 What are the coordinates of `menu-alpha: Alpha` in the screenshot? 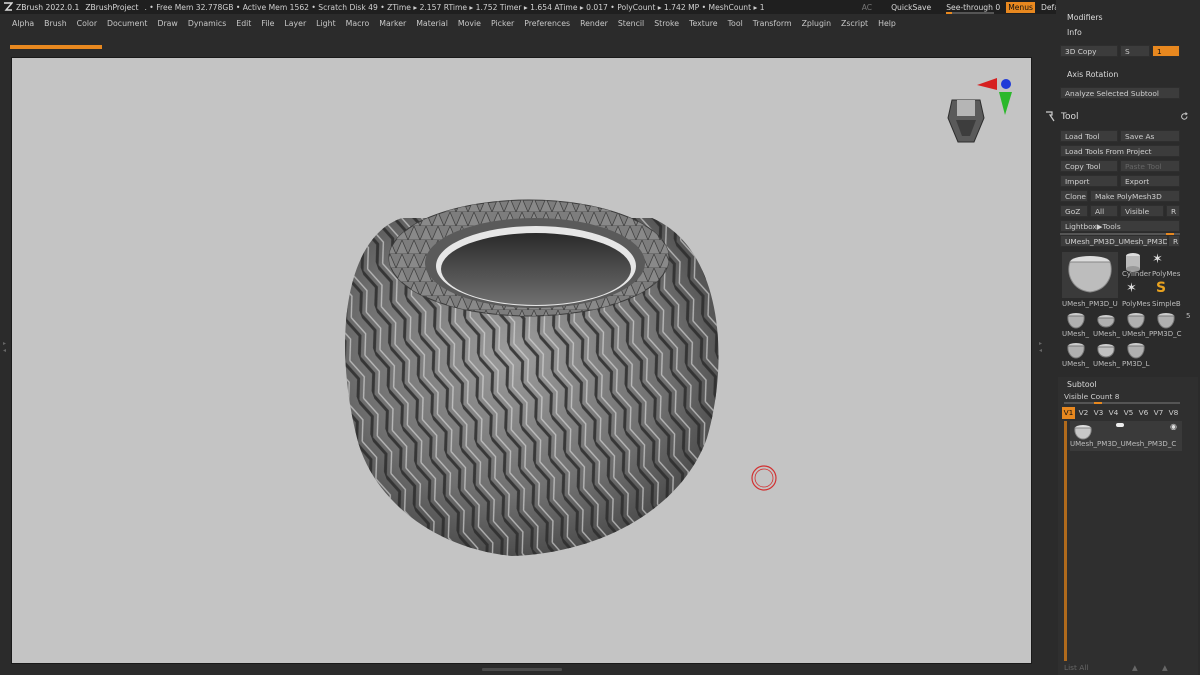 It's located at (23, 23).